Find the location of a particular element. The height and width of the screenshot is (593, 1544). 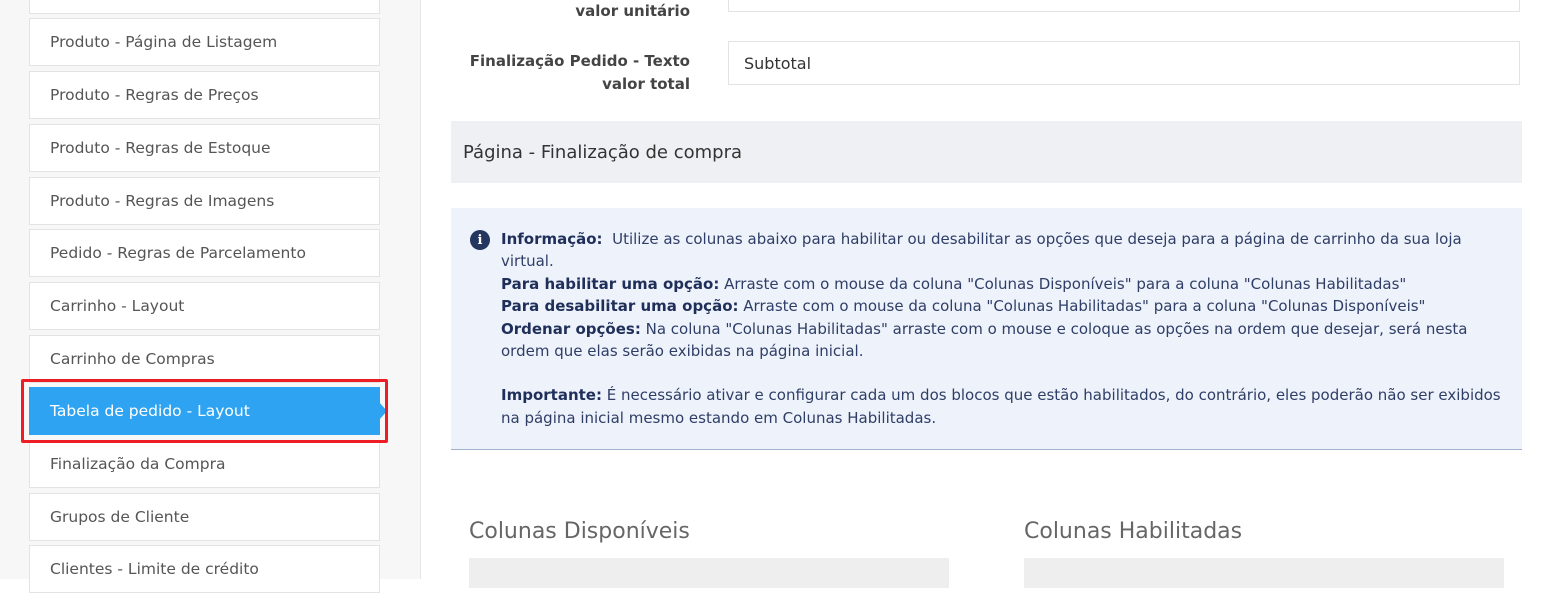

info-icon: i is located at coordinates (480, 240).